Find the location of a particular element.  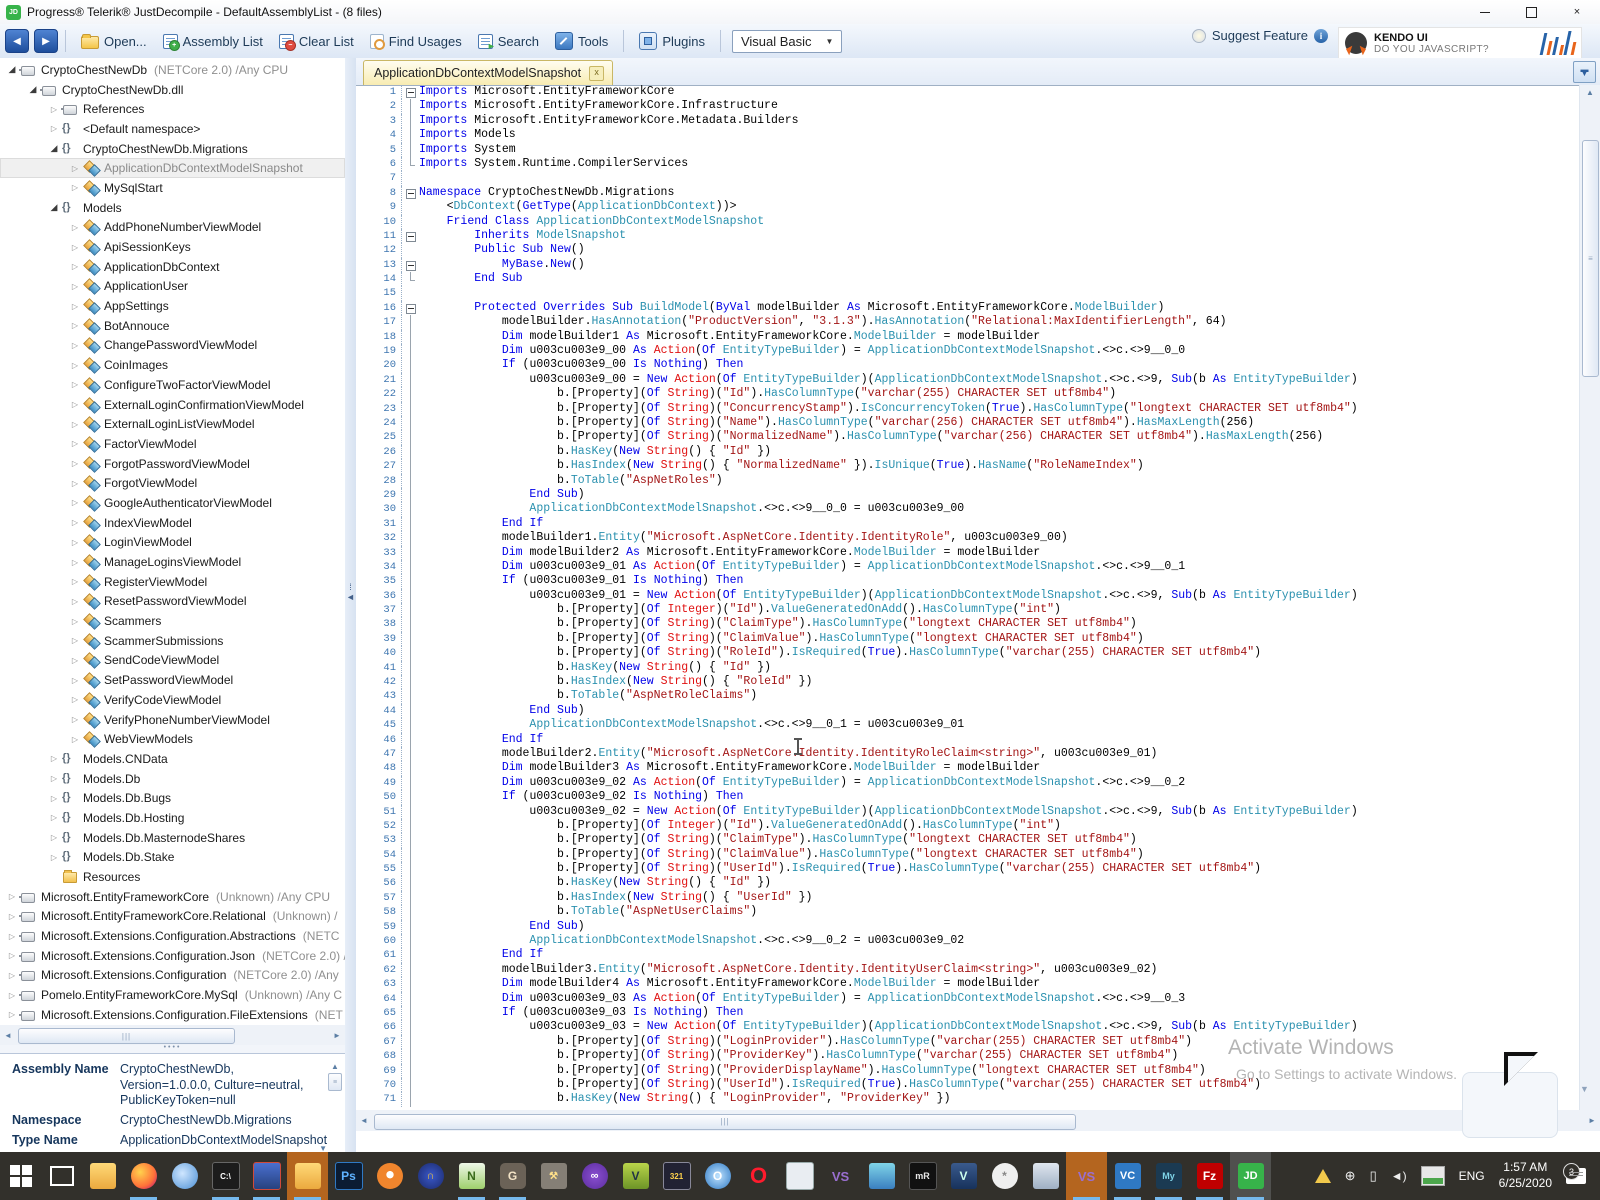

tree-item-apisessionkeys: ▷ ApiSessionKeys is located at coordinates (172, 247).